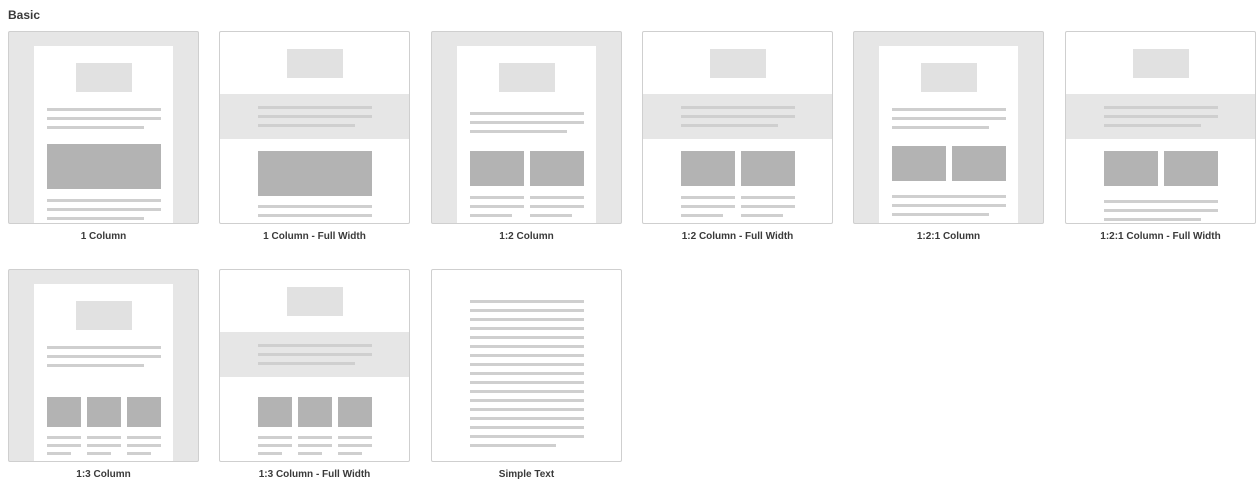  Describe the element at coordinates (737, 236) in the screenshot. I see `template-name: 1:2 Column - Full Width` at that location.